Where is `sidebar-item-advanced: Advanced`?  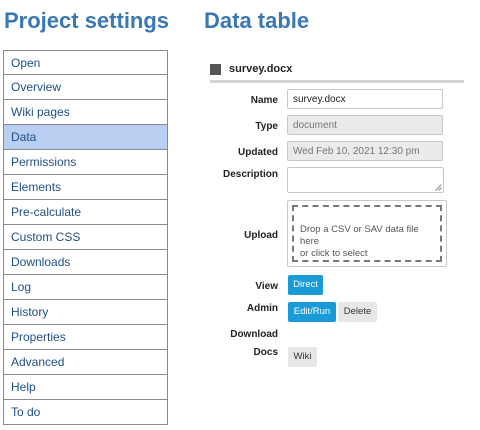
sidebar-item-advanced: Advanced is located at coordinates (85, 362).